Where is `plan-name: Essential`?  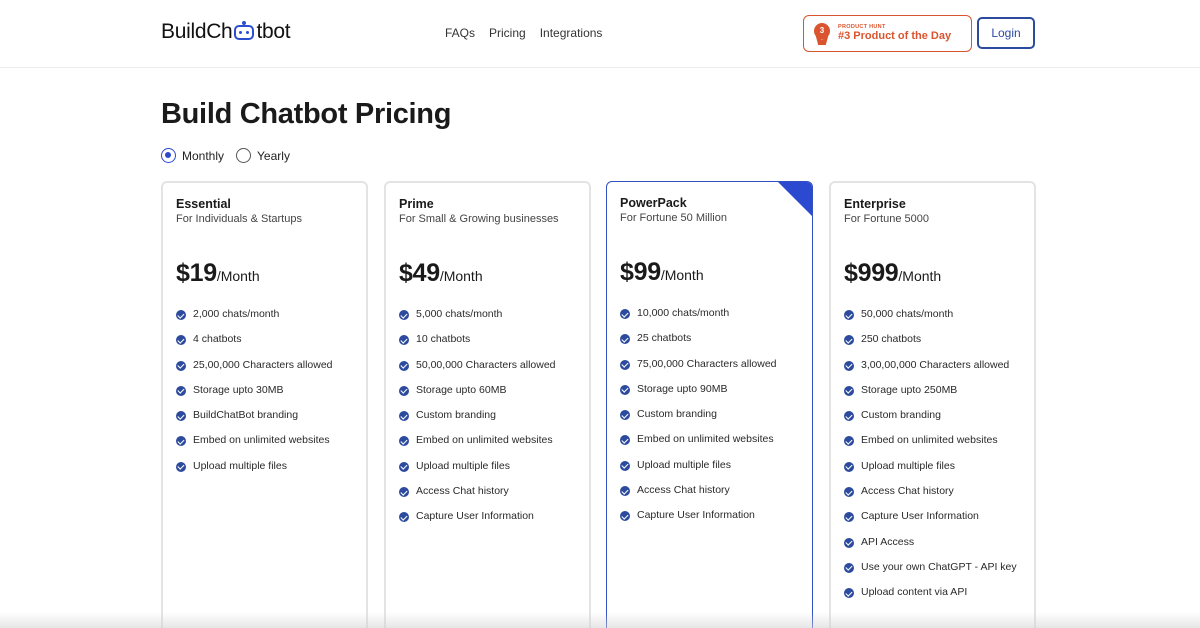
plan-name: Essential is located at coordinates (203, 204).